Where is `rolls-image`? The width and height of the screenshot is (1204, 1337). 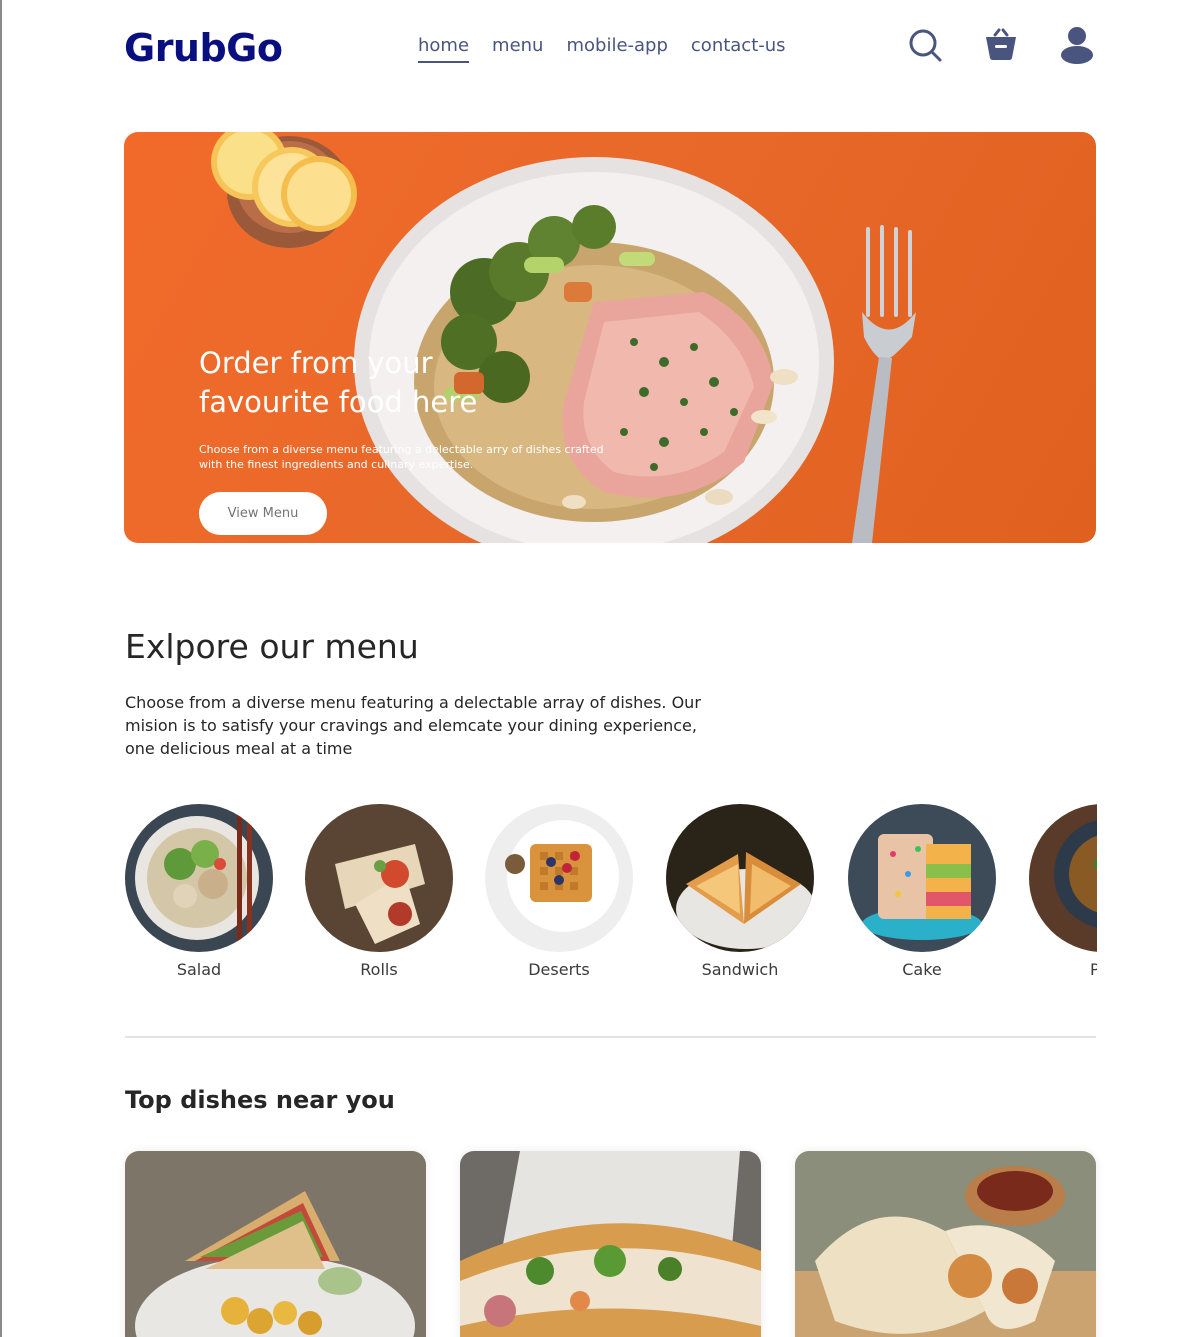 rolls-image is located at coordinates (379, 878).